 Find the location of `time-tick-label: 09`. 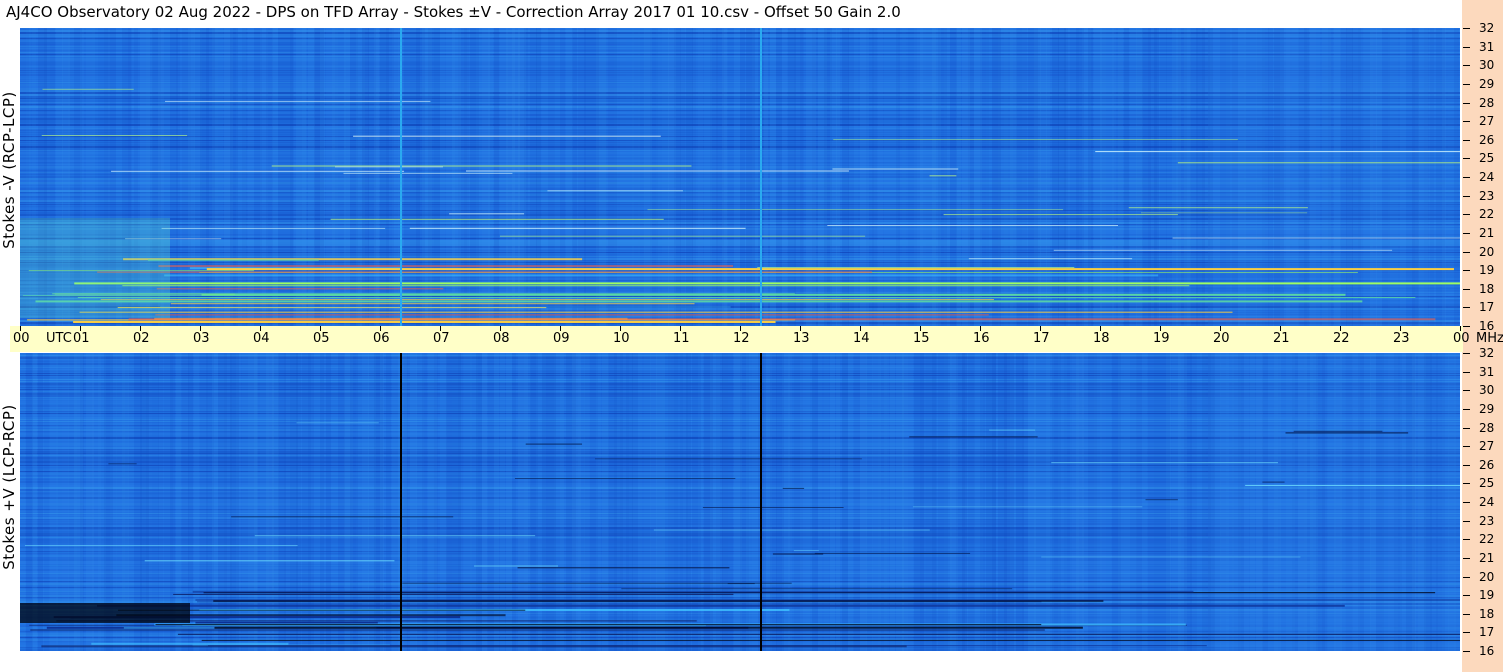

time-tick-label: 09 is located at coordinates (561, 338).